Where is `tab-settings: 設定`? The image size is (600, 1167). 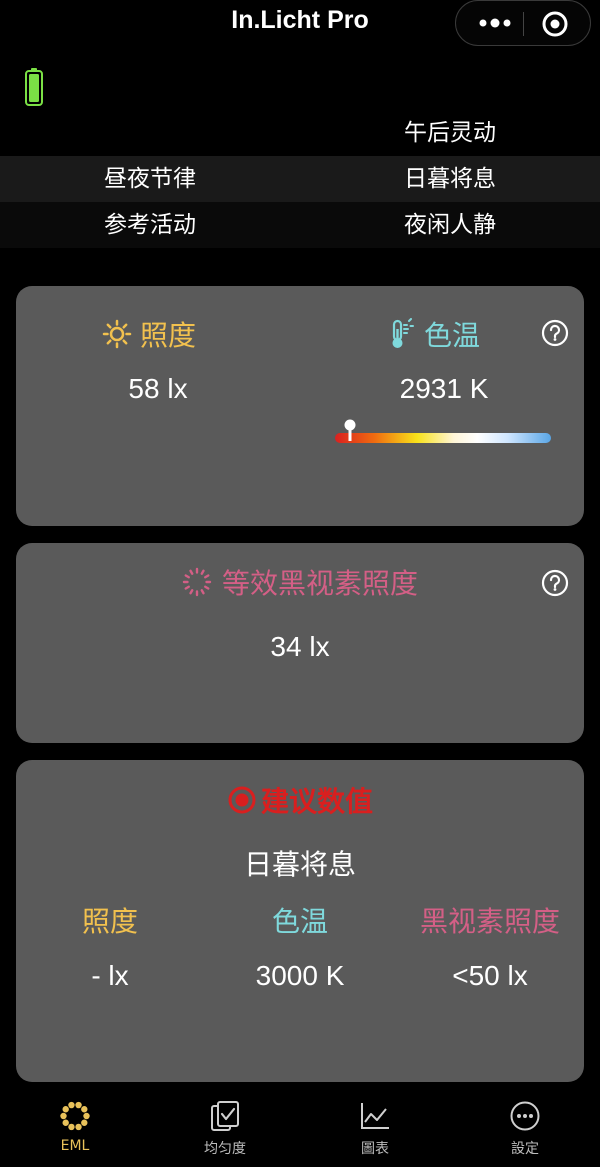 tab-settings: 設定 is located at coordinates (525, 1127).